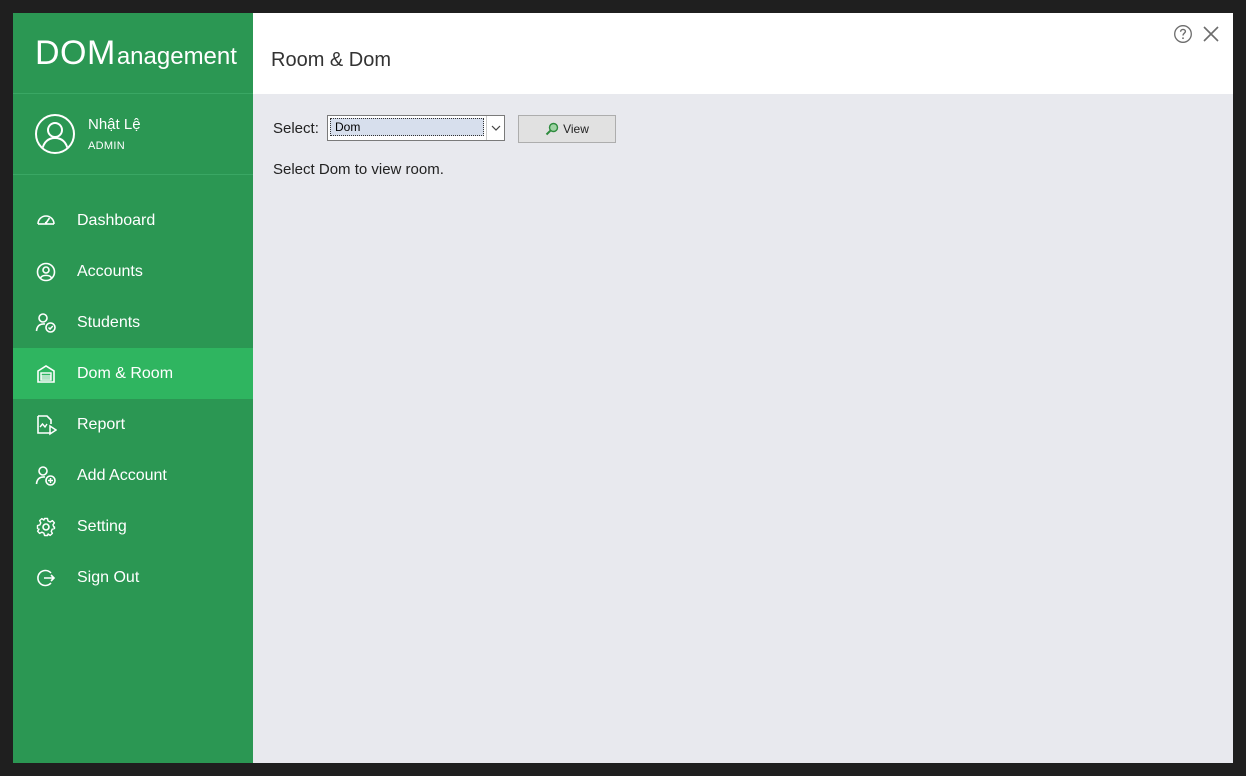  Describe the element at coordinates (407, 127) in the screenshot. I see `dom-select-value: Dom` at that location.